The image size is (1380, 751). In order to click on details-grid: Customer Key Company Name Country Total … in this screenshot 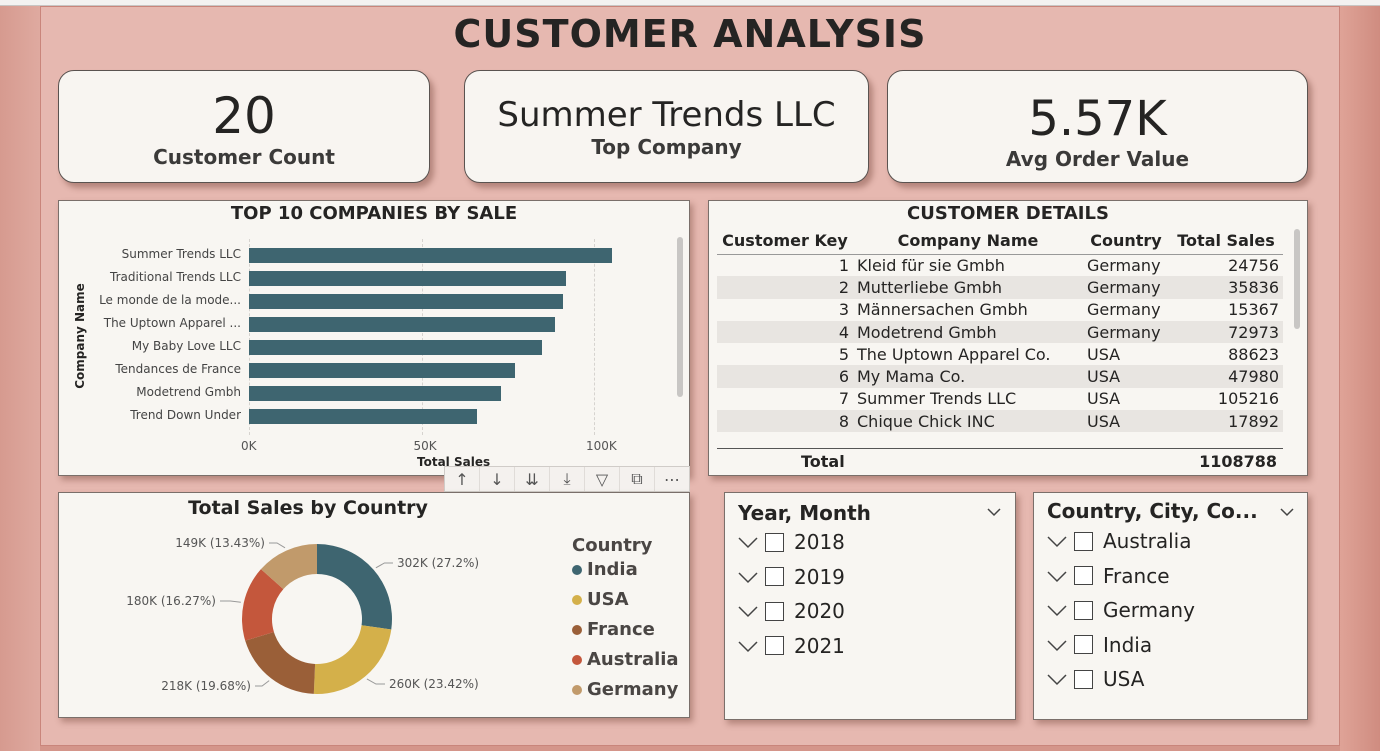, I will do `click(1000, 330)`.